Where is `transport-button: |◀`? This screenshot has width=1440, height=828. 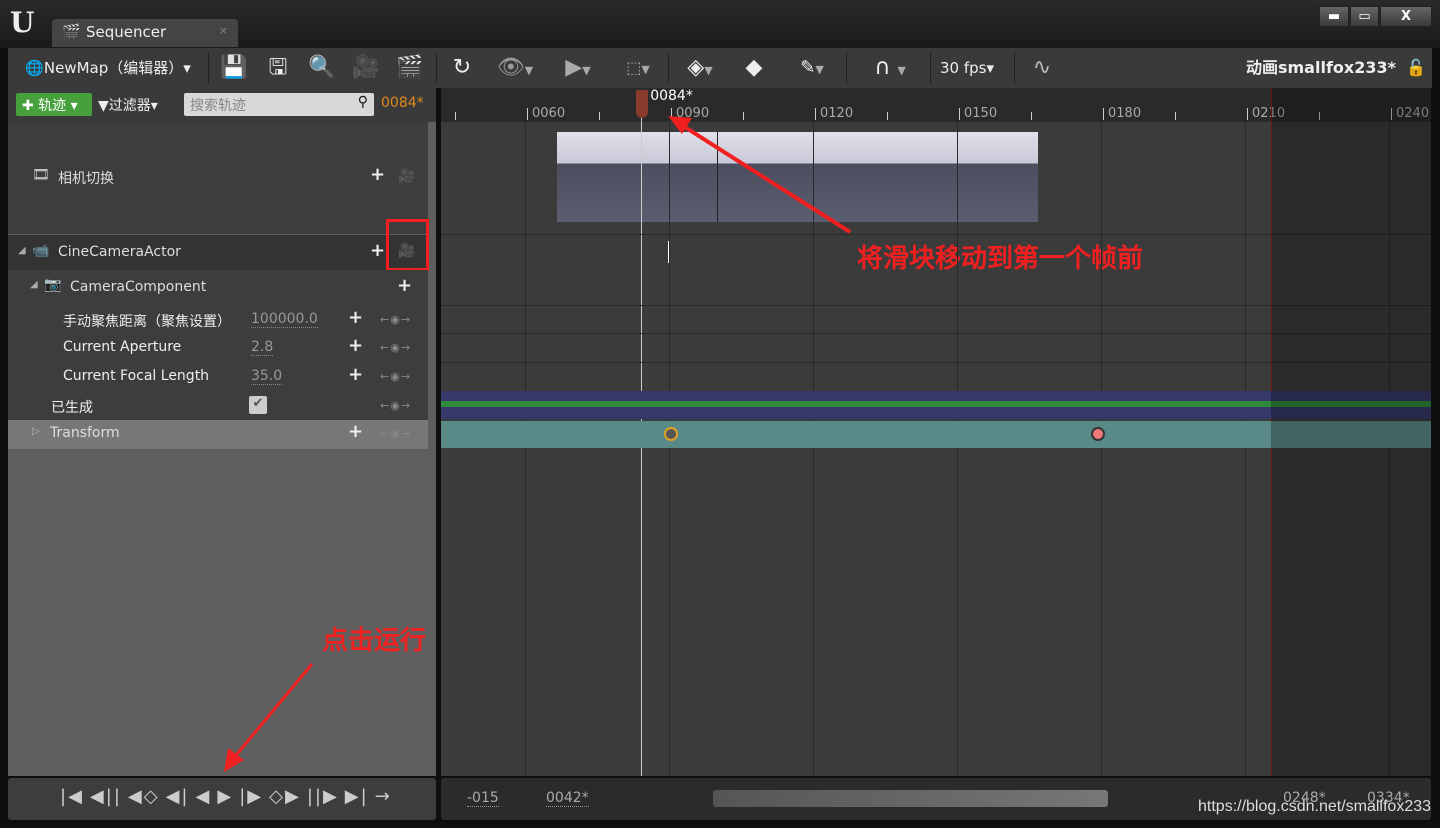 transport-button: |◀ is located at coordinates (72, 796).